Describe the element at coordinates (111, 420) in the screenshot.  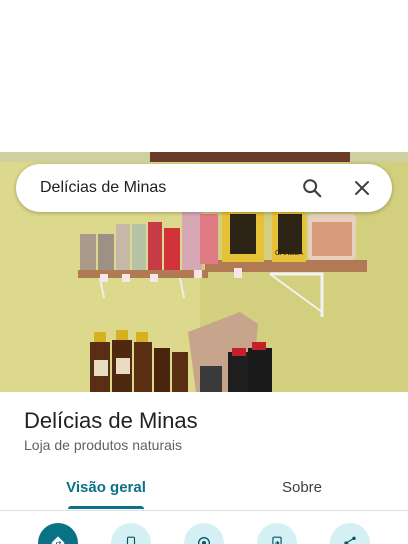
I see `place-name: Delícias de Minas` at that location.